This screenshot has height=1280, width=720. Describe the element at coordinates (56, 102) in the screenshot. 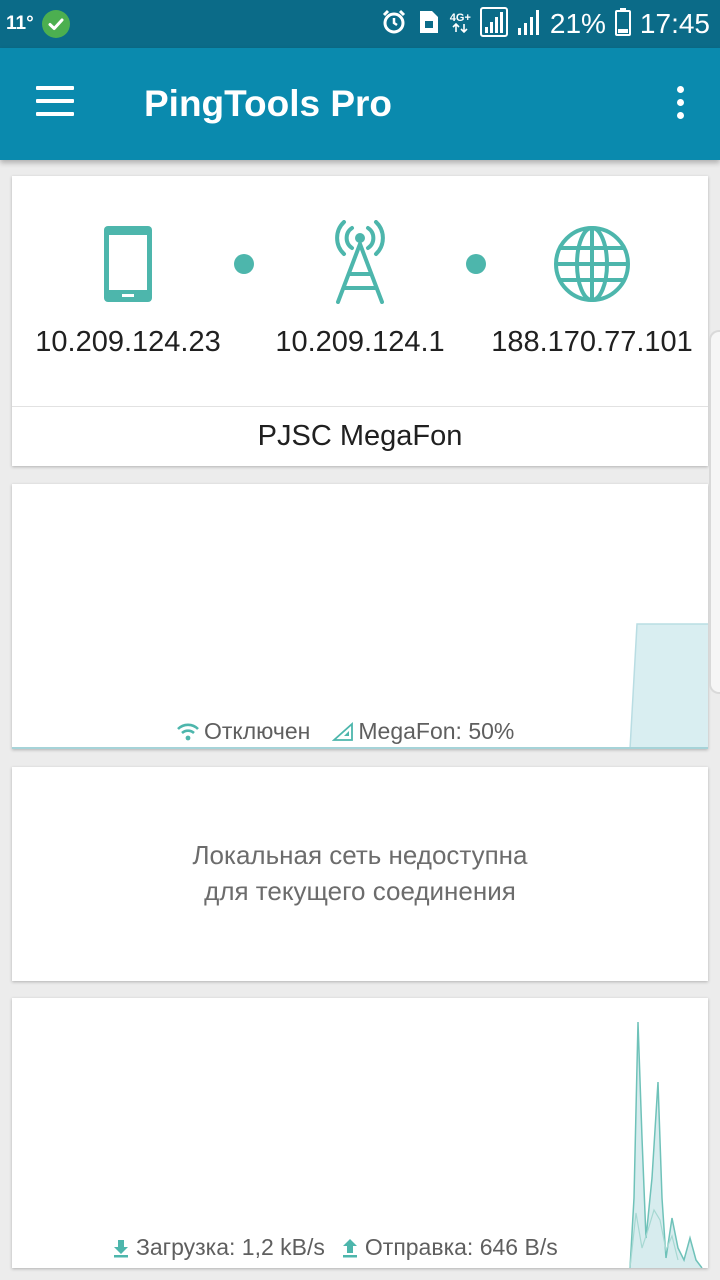

I see `hamburger-menu-icon` at that location.